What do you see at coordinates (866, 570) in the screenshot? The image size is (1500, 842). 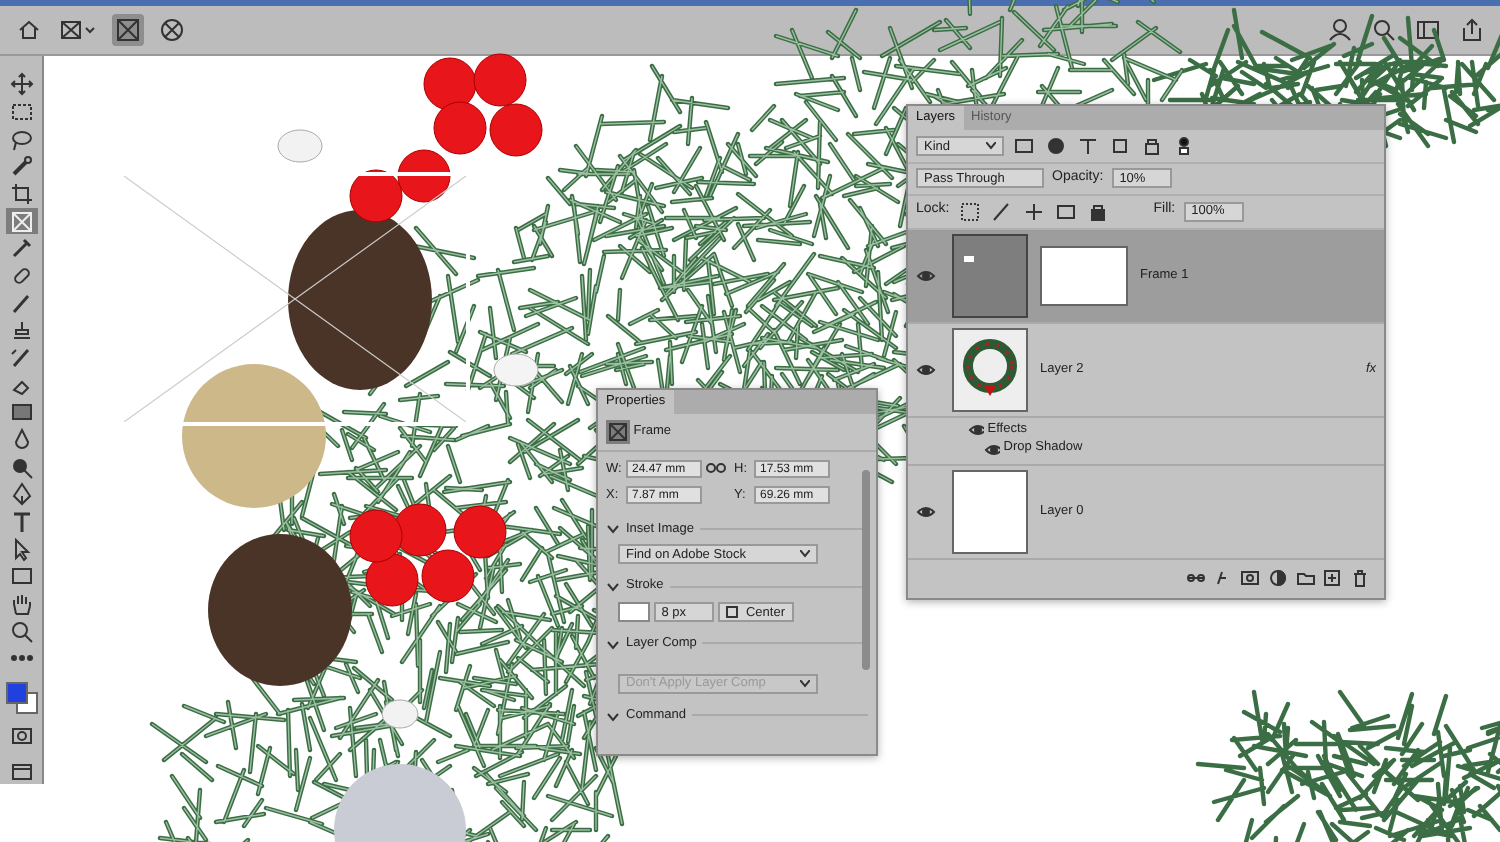 I see `scrollbar` at bounding box center [866, 570].